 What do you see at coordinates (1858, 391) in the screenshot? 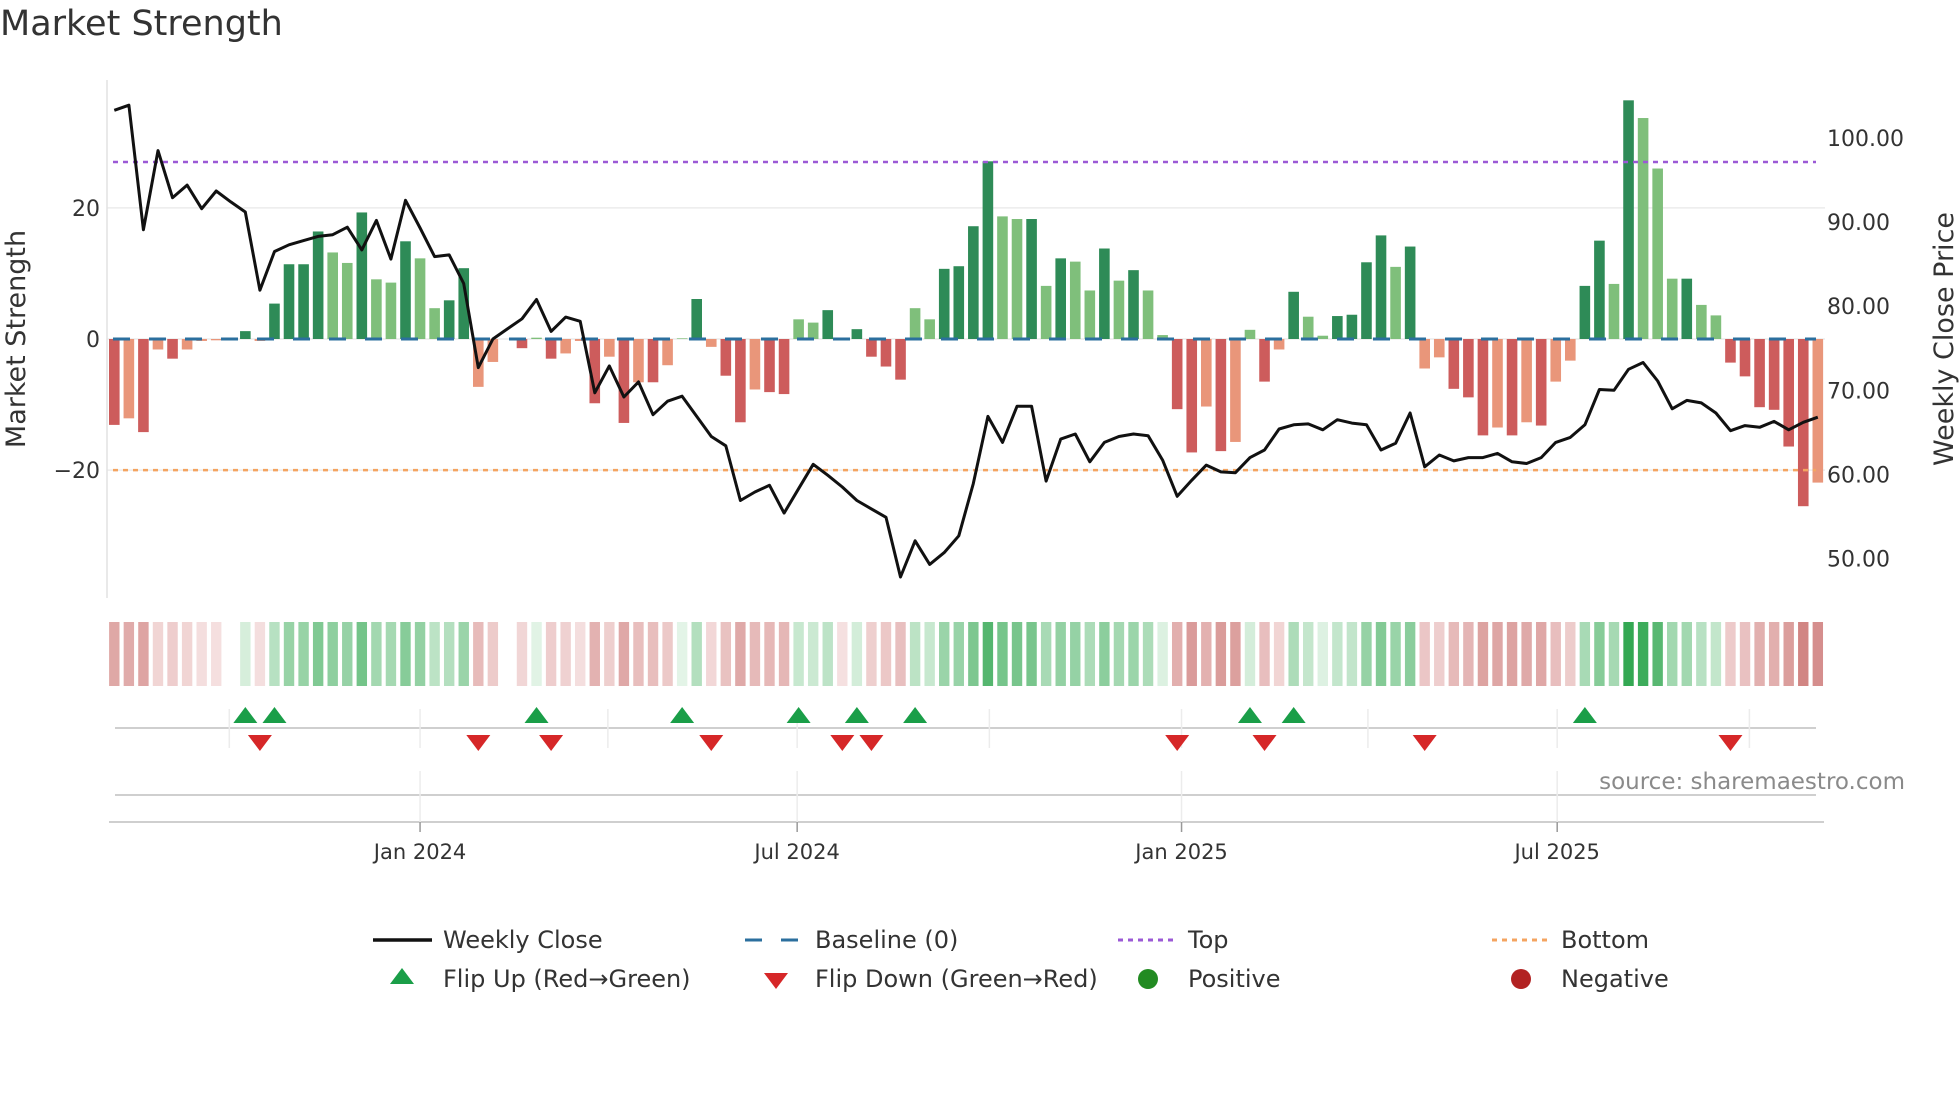
I see `right-tick-label: 70.00` at bounding box center [1858, 391].